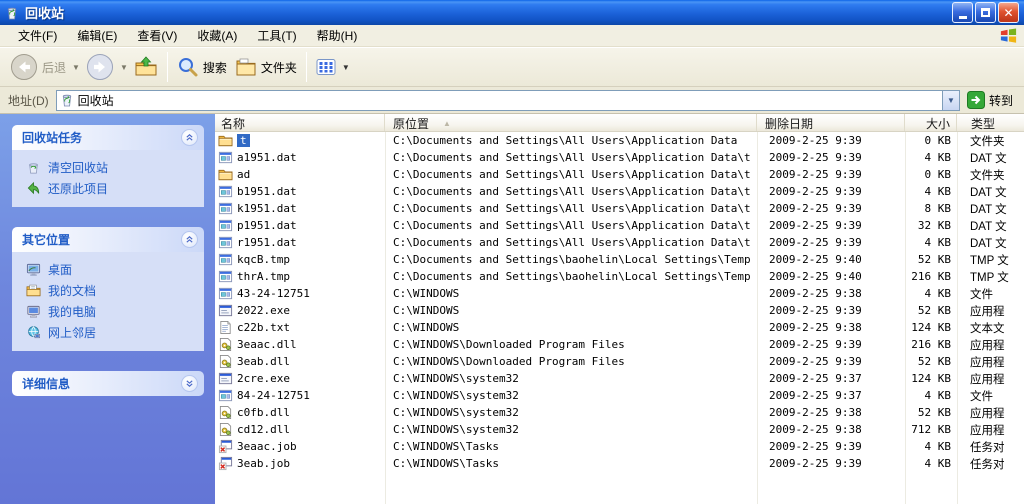 This screenshot has width=1024, height=504. Describe the element at coordinates (110, 332) in the screenshot. I see `sidebar-item: 网上邻居` at that location.